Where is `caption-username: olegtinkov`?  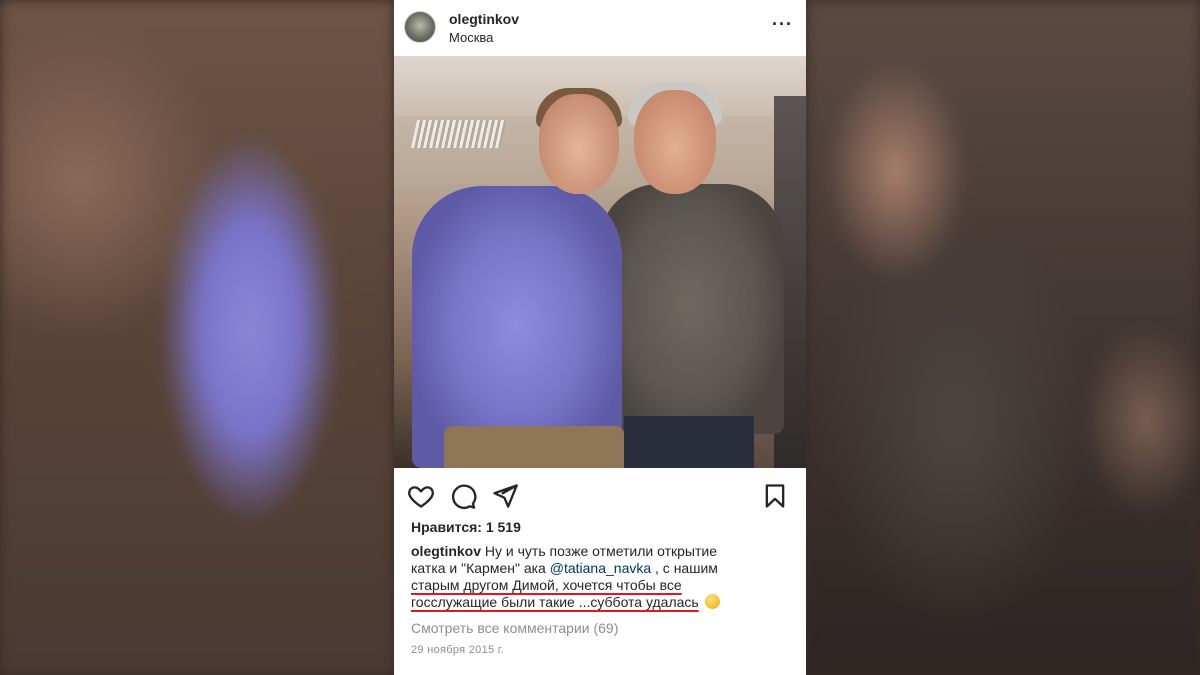
caption-username: olegtinkov is located at coordinates (446, 551).